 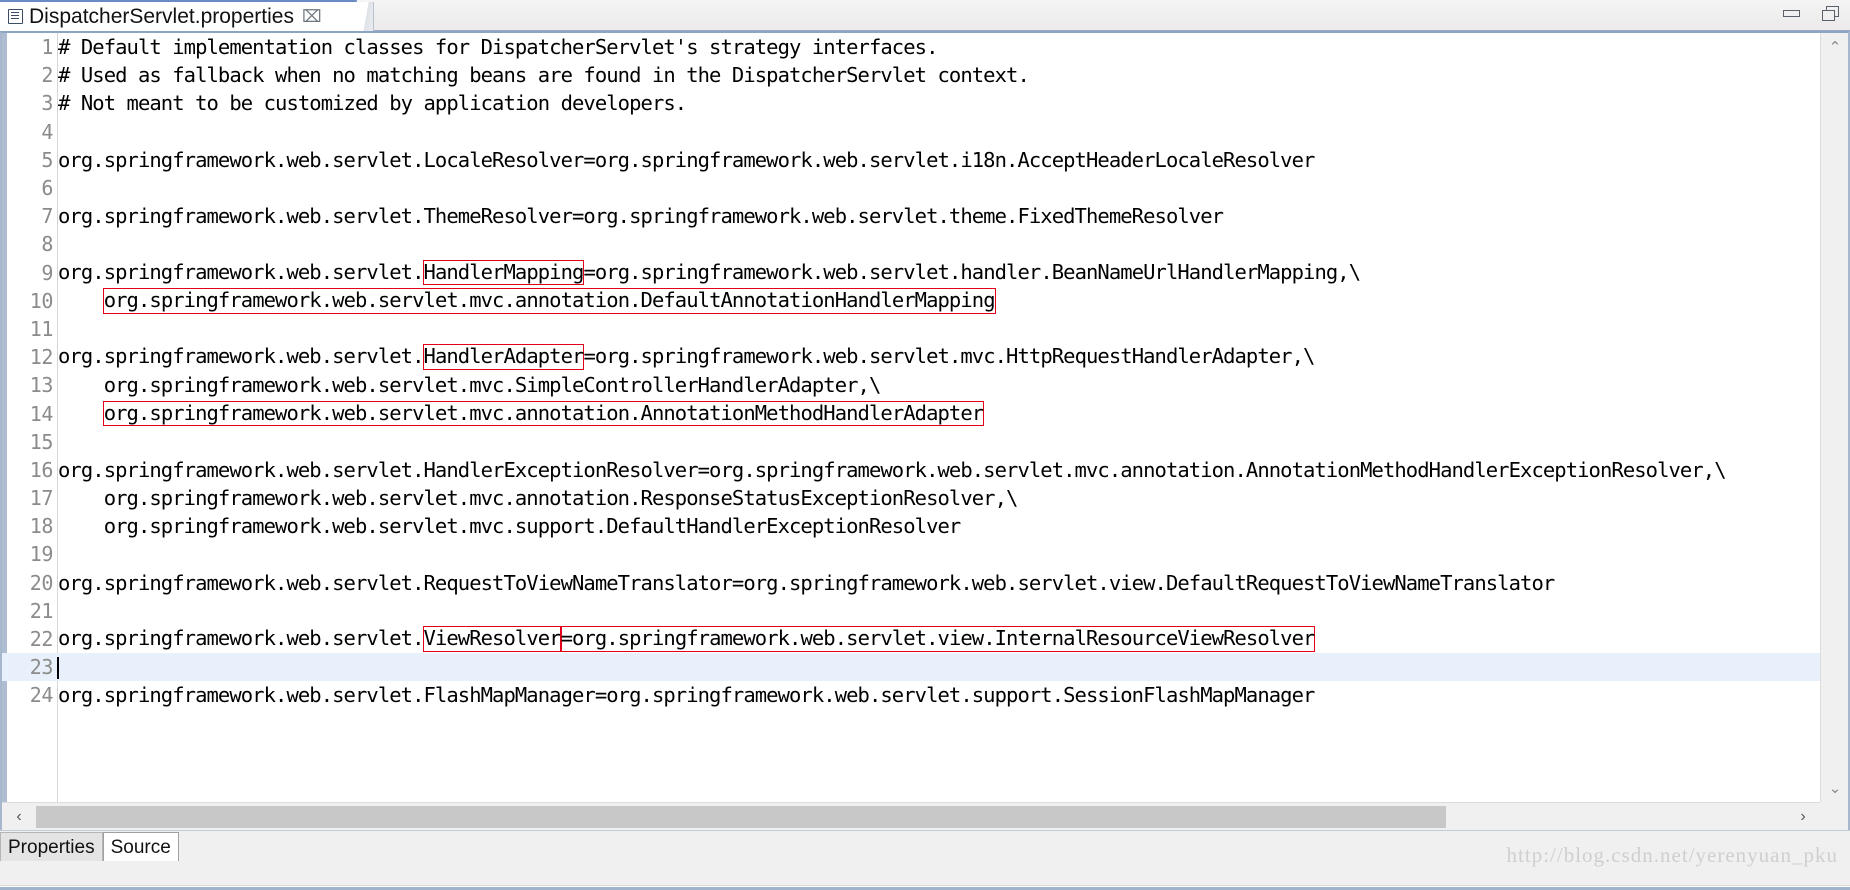 I want to click on editor-tab-dispatcherservlet-properties: DispatcherServlet.properties ⌧, so click(x=187, y=16).